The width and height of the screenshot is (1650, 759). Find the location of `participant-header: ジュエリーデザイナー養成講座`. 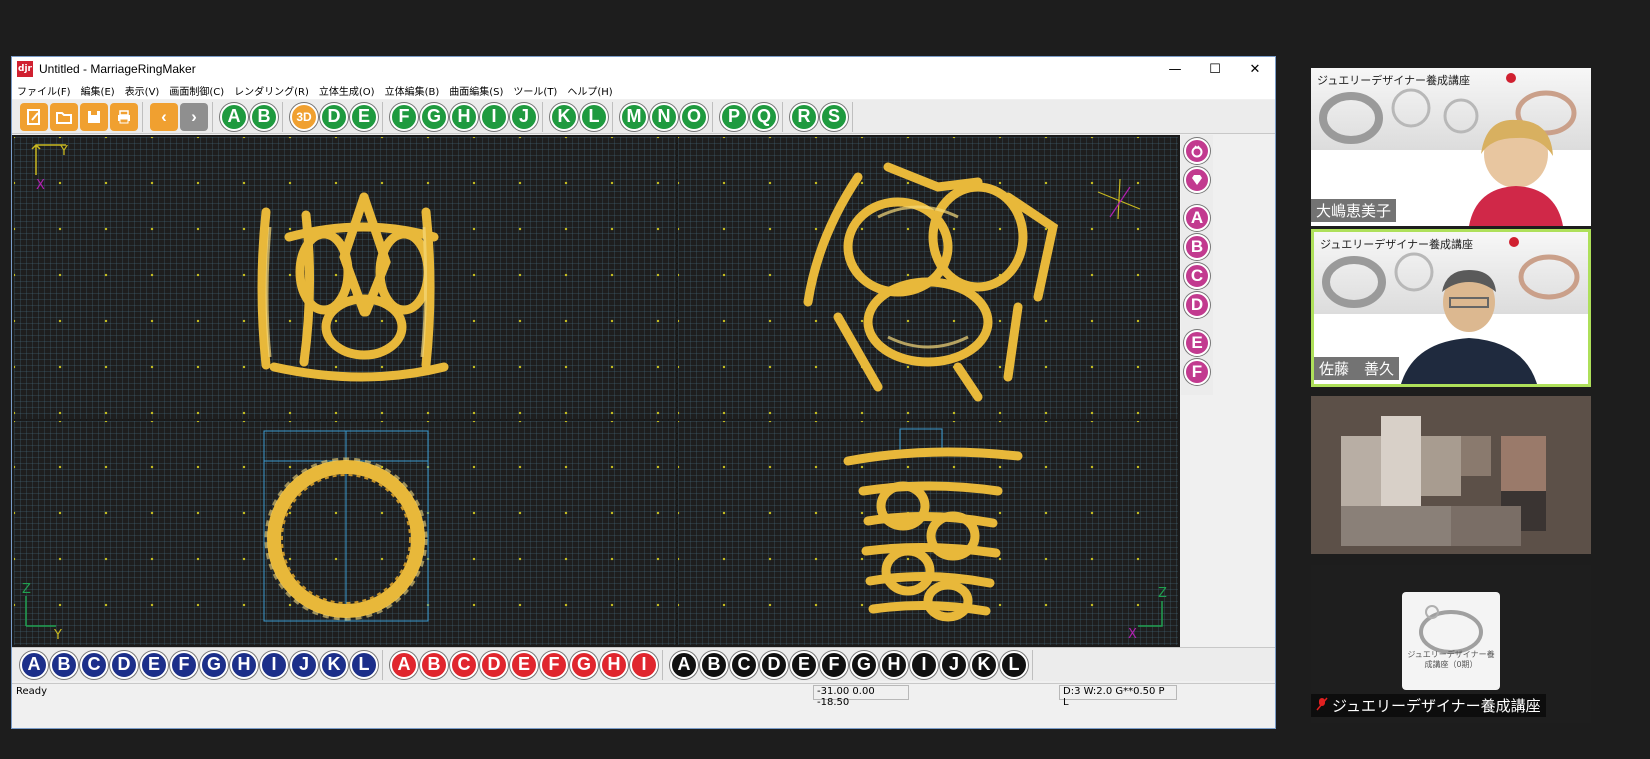

participant-header: ジュエリーデザイナー養成講座 is located at coordinates (1397, 244).